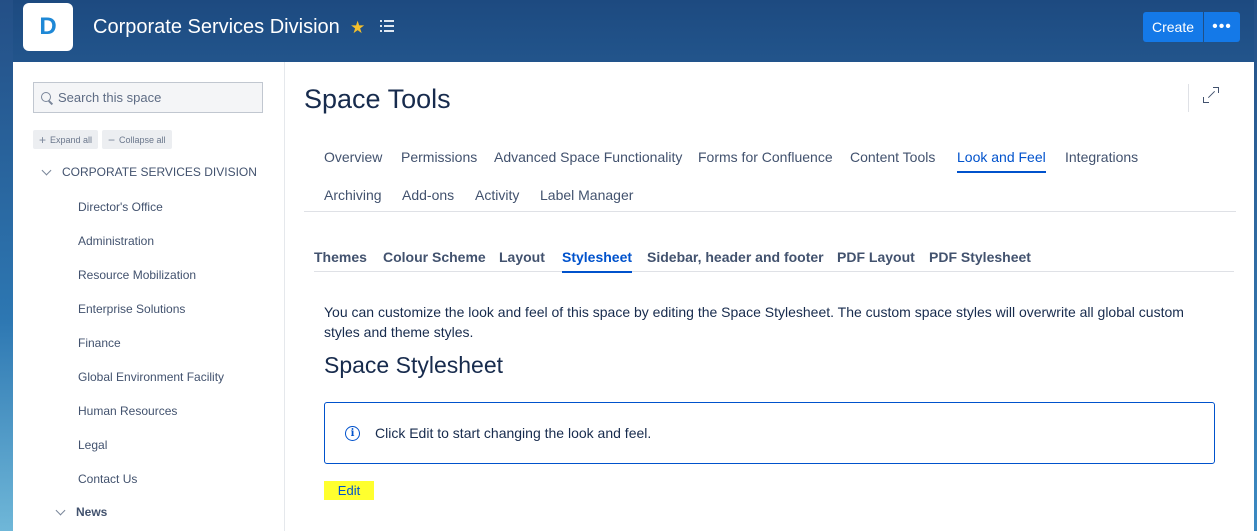  I want to click on sidebar-item-finance: Finance, so click(99, 343).